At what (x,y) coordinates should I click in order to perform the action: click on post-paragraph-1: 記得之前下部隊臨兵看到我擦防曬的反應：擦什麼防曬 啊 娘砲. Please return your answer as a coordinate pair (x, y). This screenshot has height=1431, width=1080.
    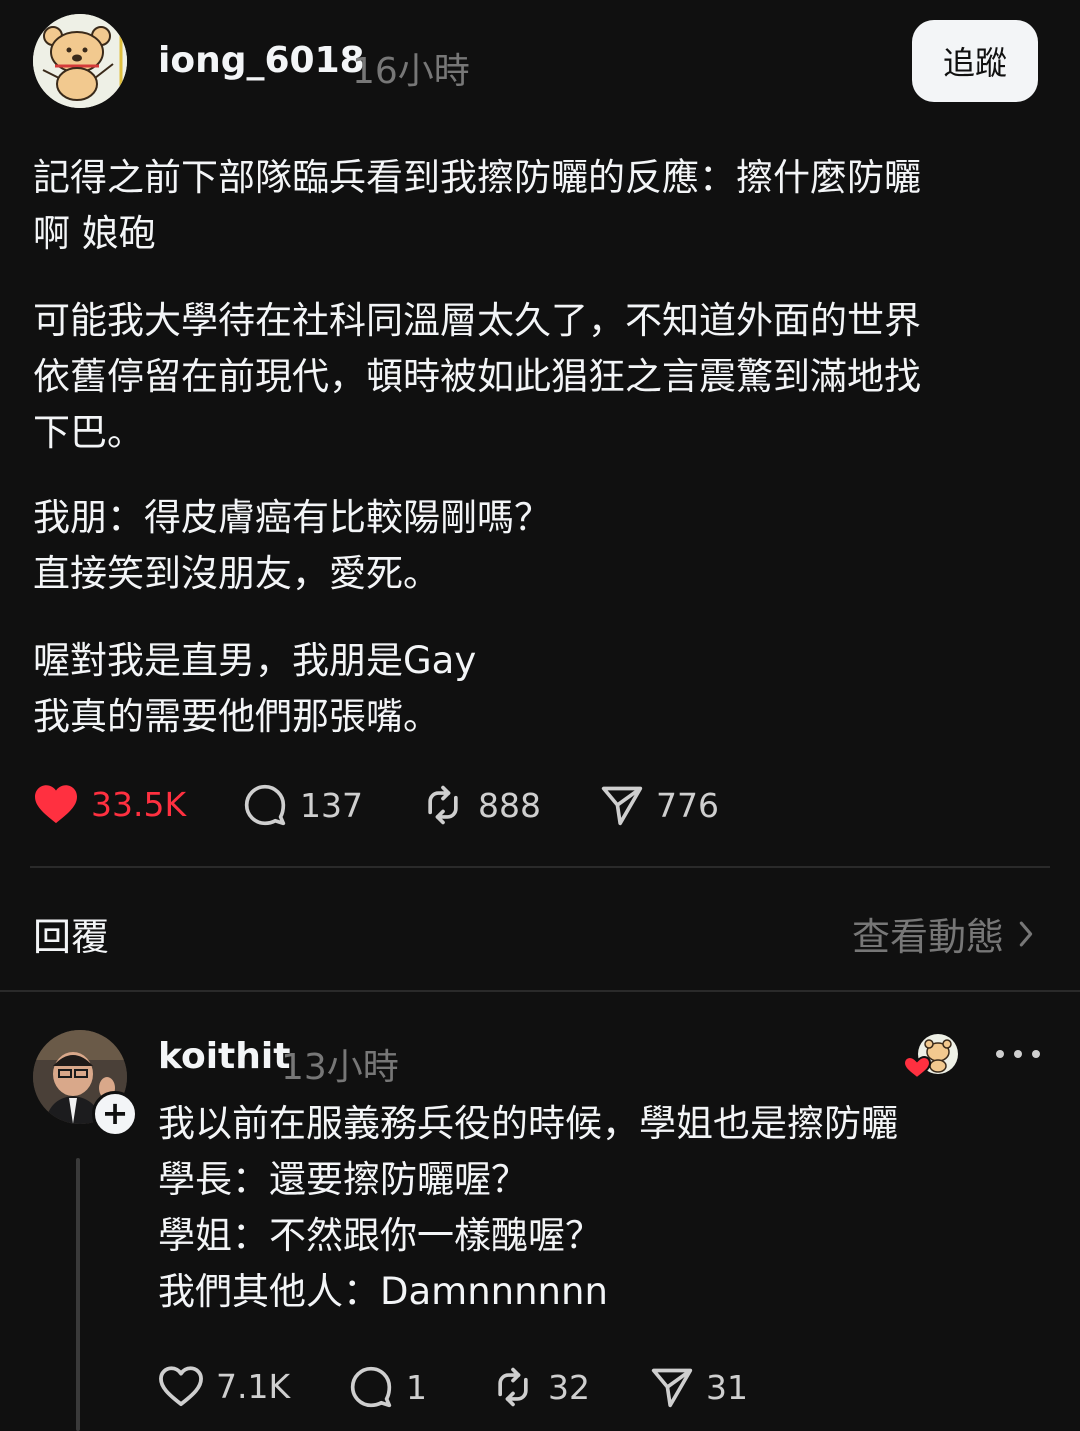
    Looking at the image, I should click on (477, 205).